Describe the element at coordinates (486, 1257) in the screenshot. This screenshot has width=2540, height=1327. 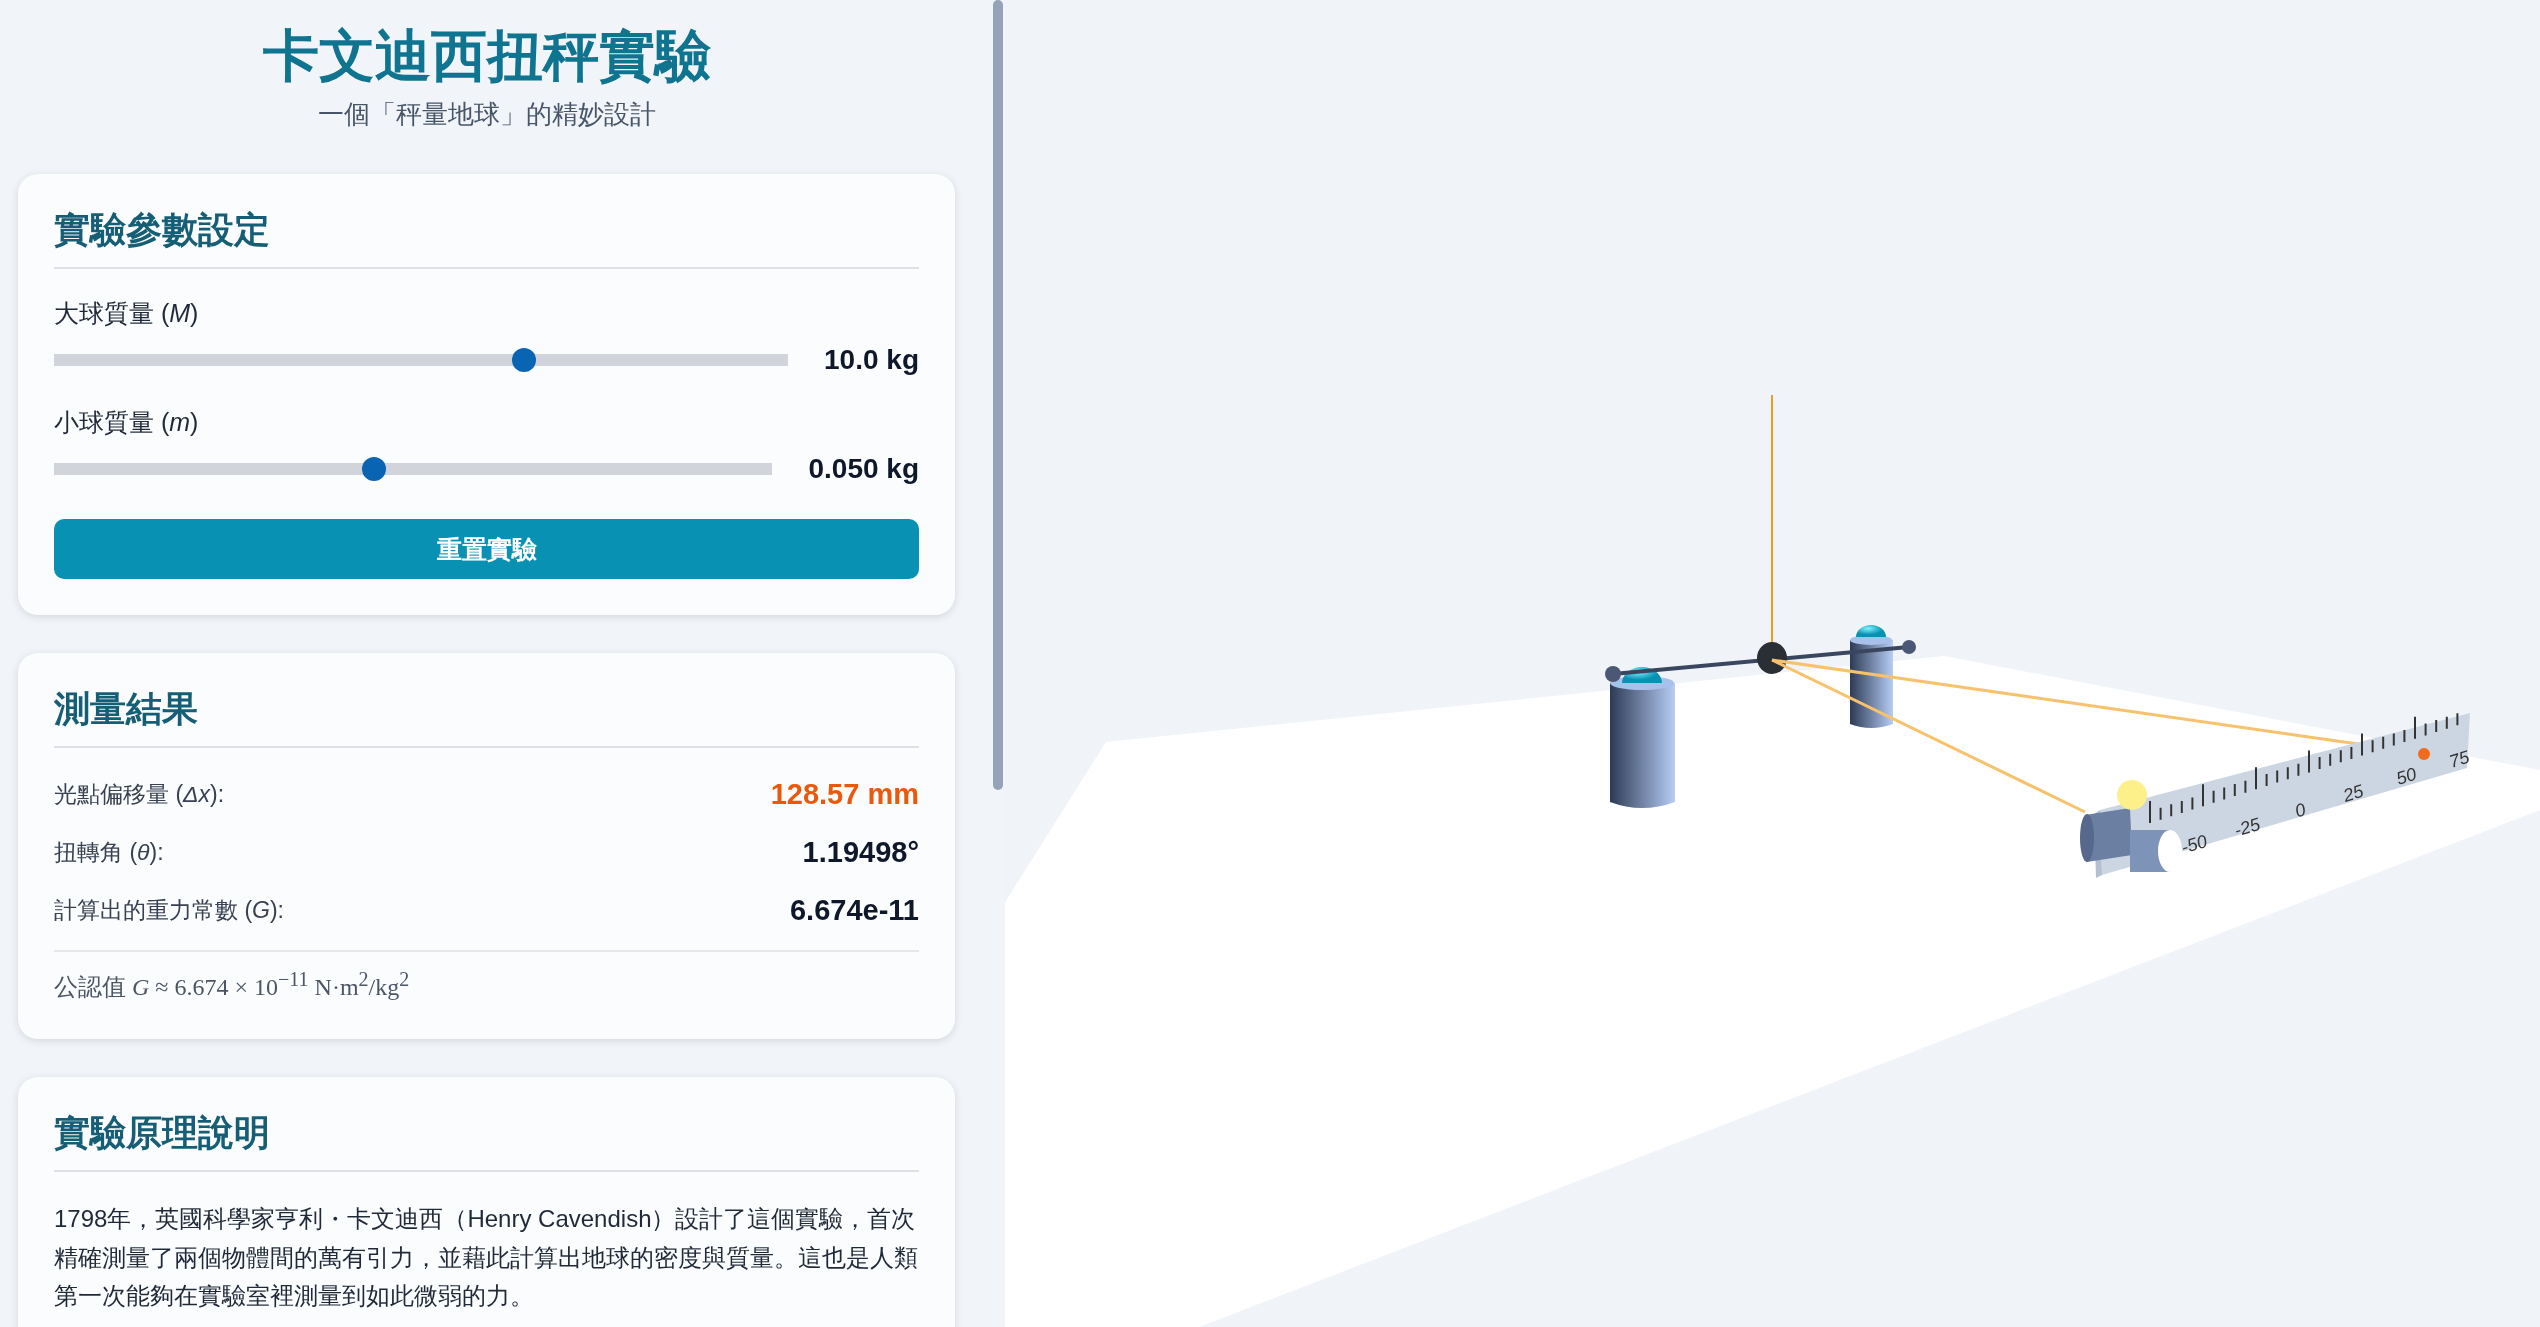
I see `explanation-text: 1798年，英國科學家亨利・卡文迪西（Henry Cavendish）設計了這個實驗，首次精確測量了兩個物體間的萬有引力，並藉此計算出地球的密度與質量。這也是人類第一次能夠在實驗室裡測量到如此微弱的力。` at that location.